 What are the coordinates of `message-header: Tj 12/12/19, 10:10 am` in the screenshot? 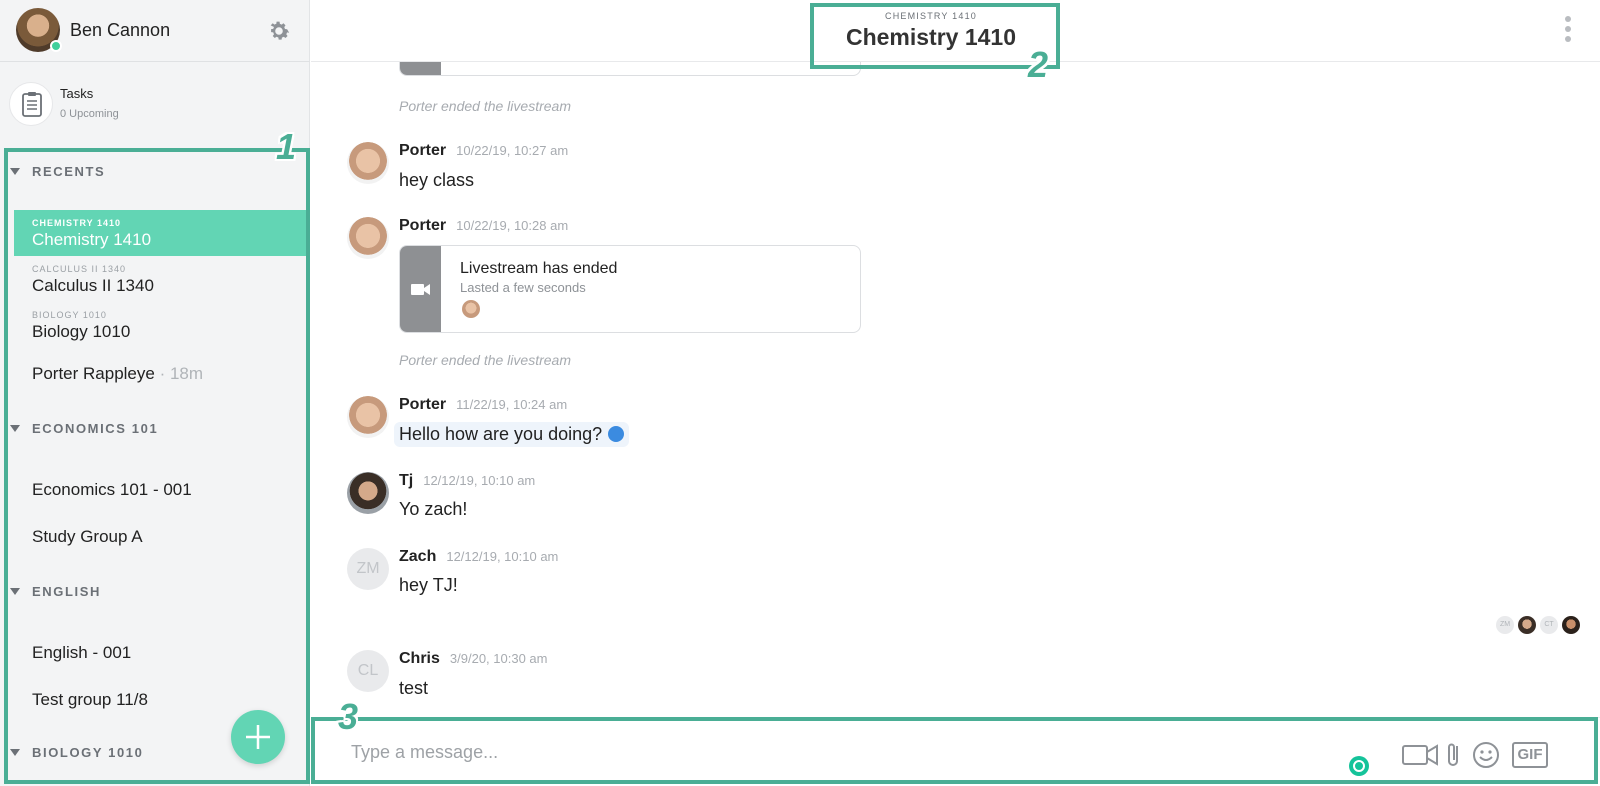 It's located at (467, 481).